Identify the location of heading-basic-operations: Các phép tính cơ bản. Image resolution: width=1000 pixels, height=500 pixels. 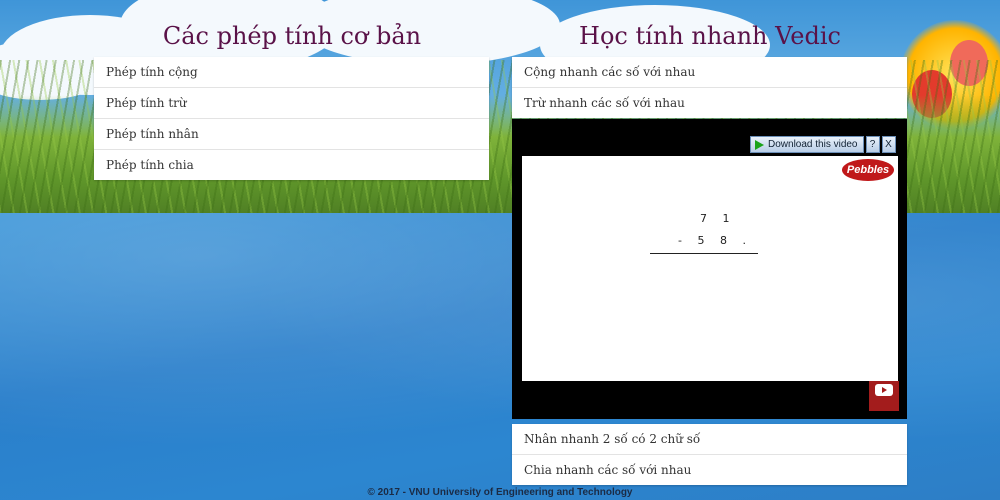
(292, 36).